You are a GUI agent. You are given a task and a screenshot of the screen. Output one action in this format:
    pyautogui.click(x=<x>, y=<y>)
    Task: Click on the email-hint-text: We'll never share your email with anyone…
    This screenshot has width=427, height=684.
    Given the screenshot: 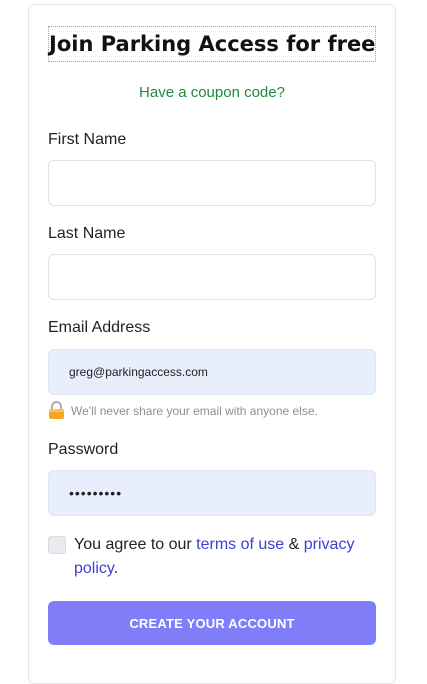 What is the action you would take?
    pyautogui.click(x=194, y=410)
    